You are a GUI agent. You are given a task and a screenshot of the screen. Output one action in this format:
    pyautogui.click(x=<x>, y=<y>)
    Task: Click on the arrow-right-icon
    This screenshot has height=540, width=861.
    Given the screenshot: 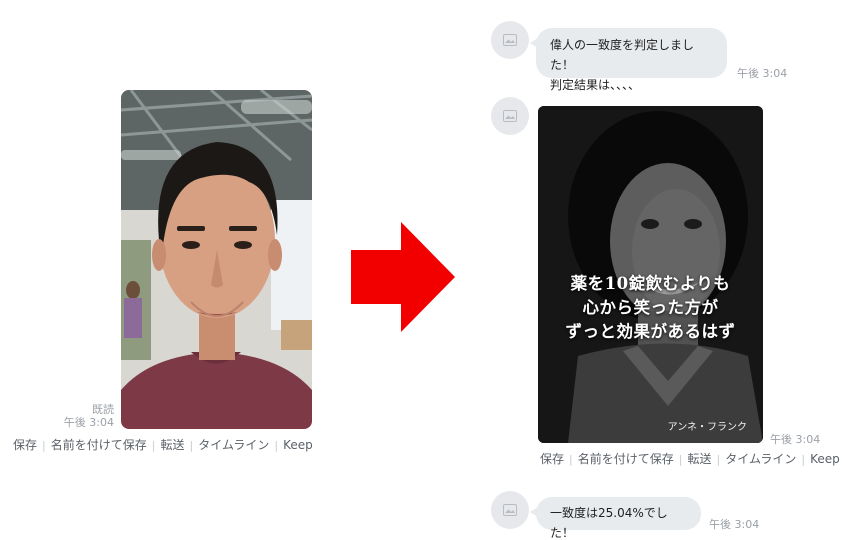 What is the action you would take?
    pyautogui.click(x=403, y=277)
    